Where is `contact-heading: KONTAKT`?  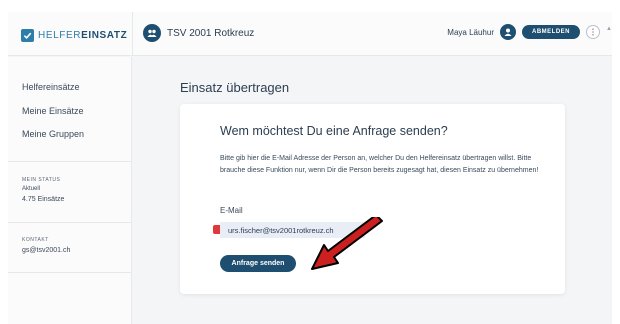
contact-heading: KONTAKT is located at coordinates (35, 240).